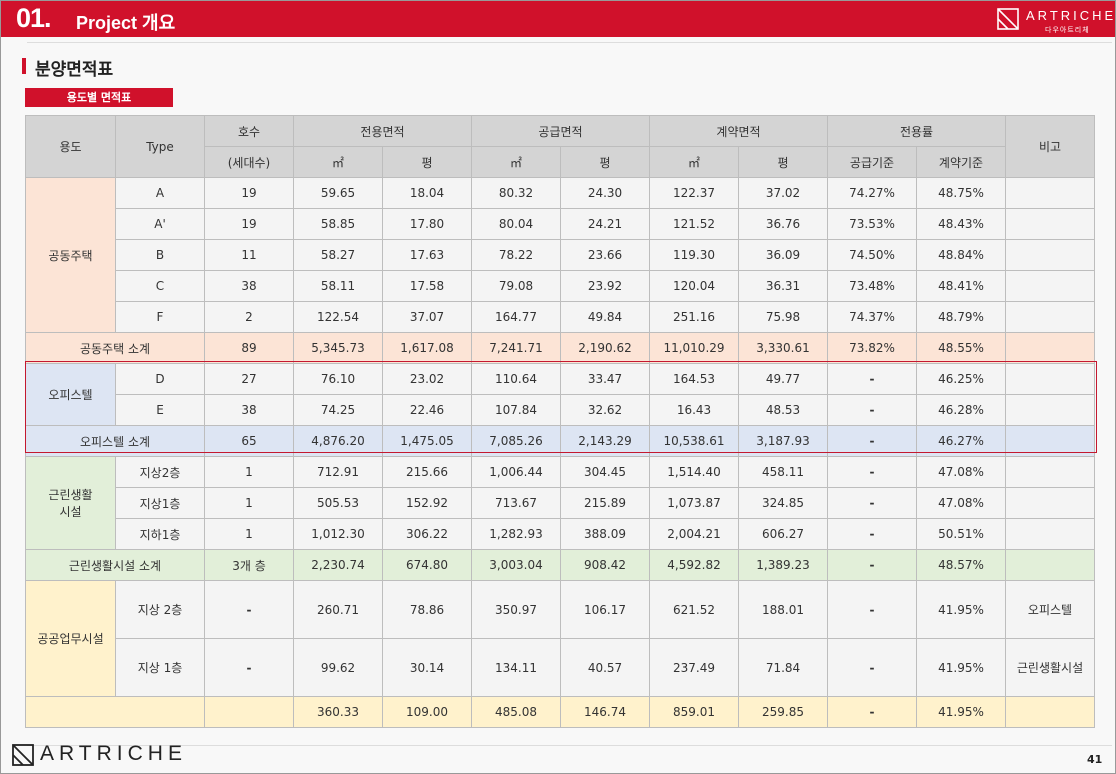 The width and height of the screenshot is (1116, 774). Describe the element at coordinates (338, 712) in the screenshot. I see `table-cell: 360.33` at that location.